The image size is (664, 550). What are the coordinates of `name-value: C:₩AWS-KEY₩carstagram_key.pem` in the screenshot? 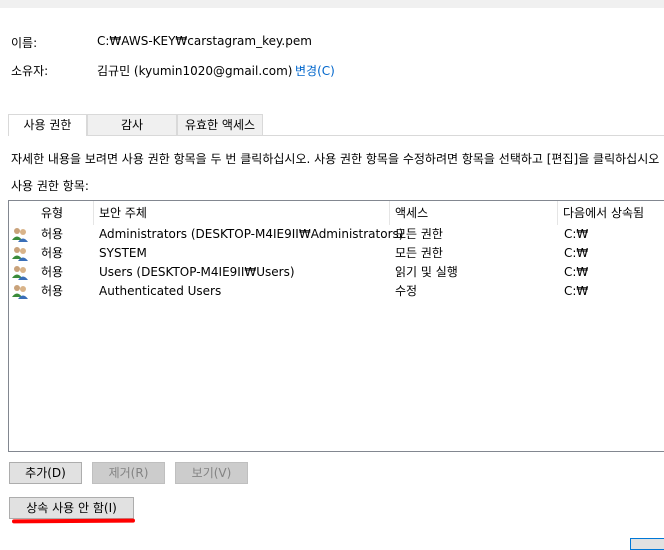 It's located at (204, 41).